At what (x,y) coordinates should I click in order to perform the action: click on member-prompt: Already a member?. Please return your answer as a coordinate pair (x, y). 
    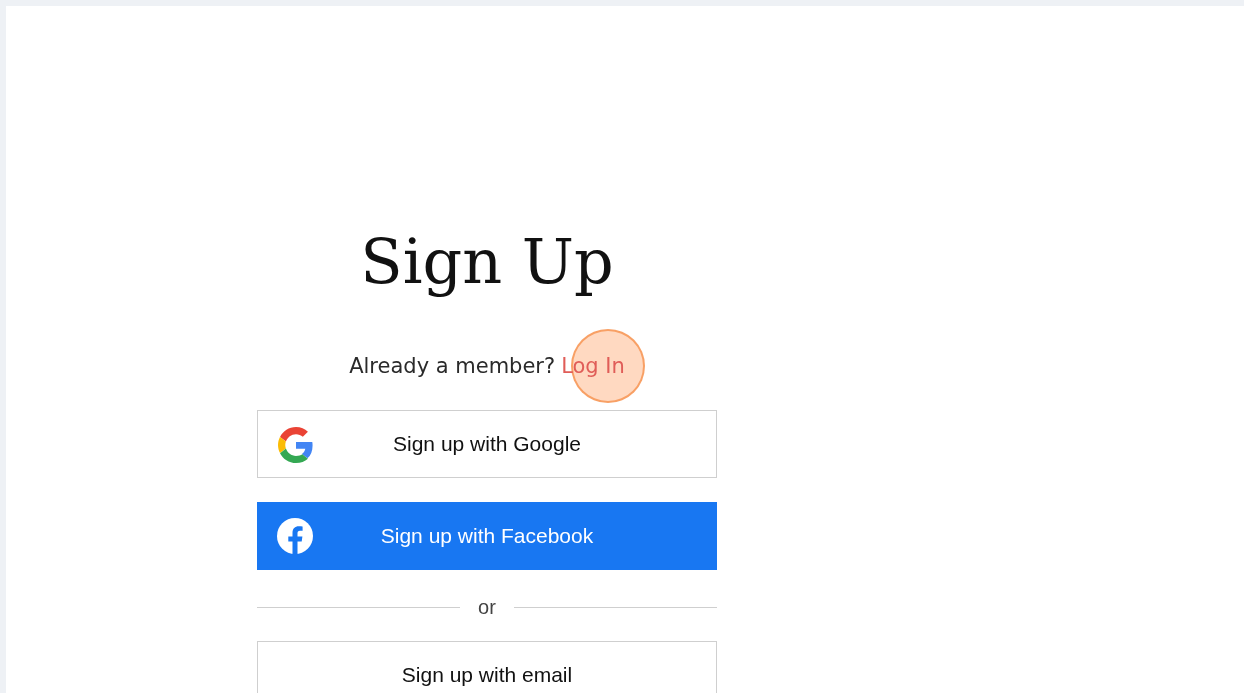
    Looking at the image, I should click on (452, 366).